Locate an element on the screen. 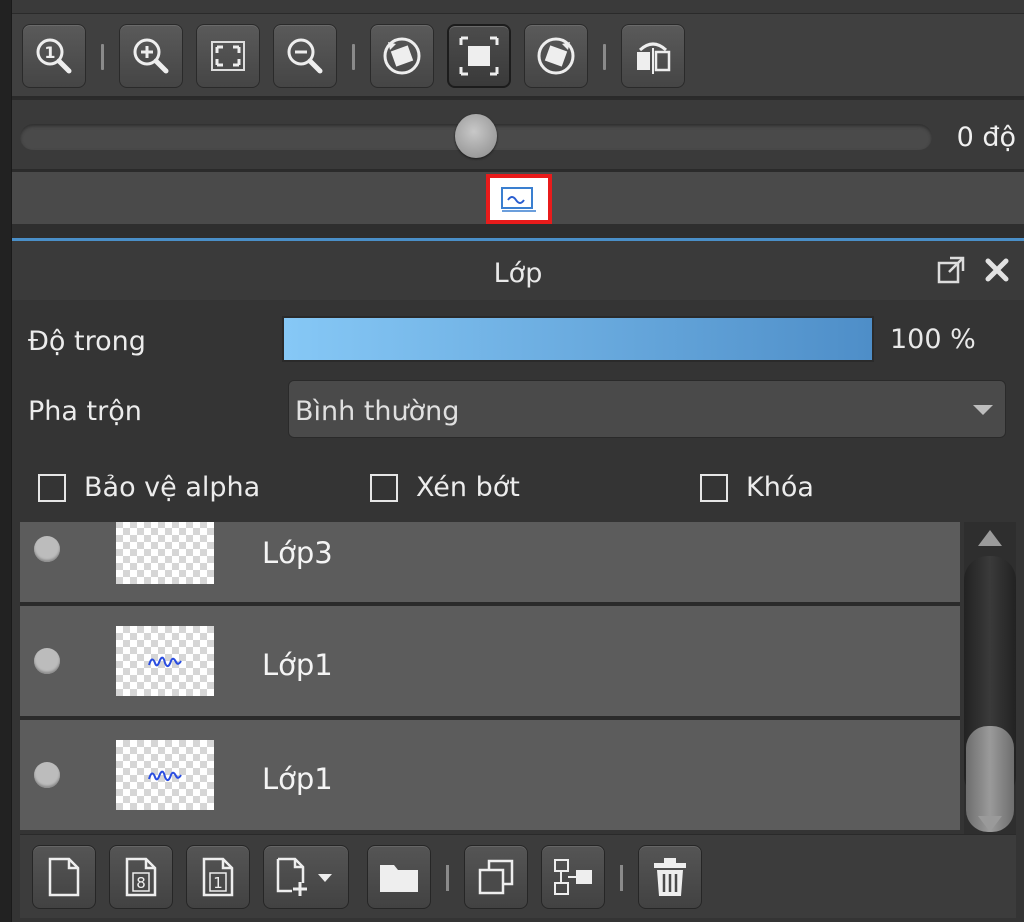 Image resolution: width=1024 pixels, height=922 pixels. rotate-right-icon is located at coordinates (556, 56).